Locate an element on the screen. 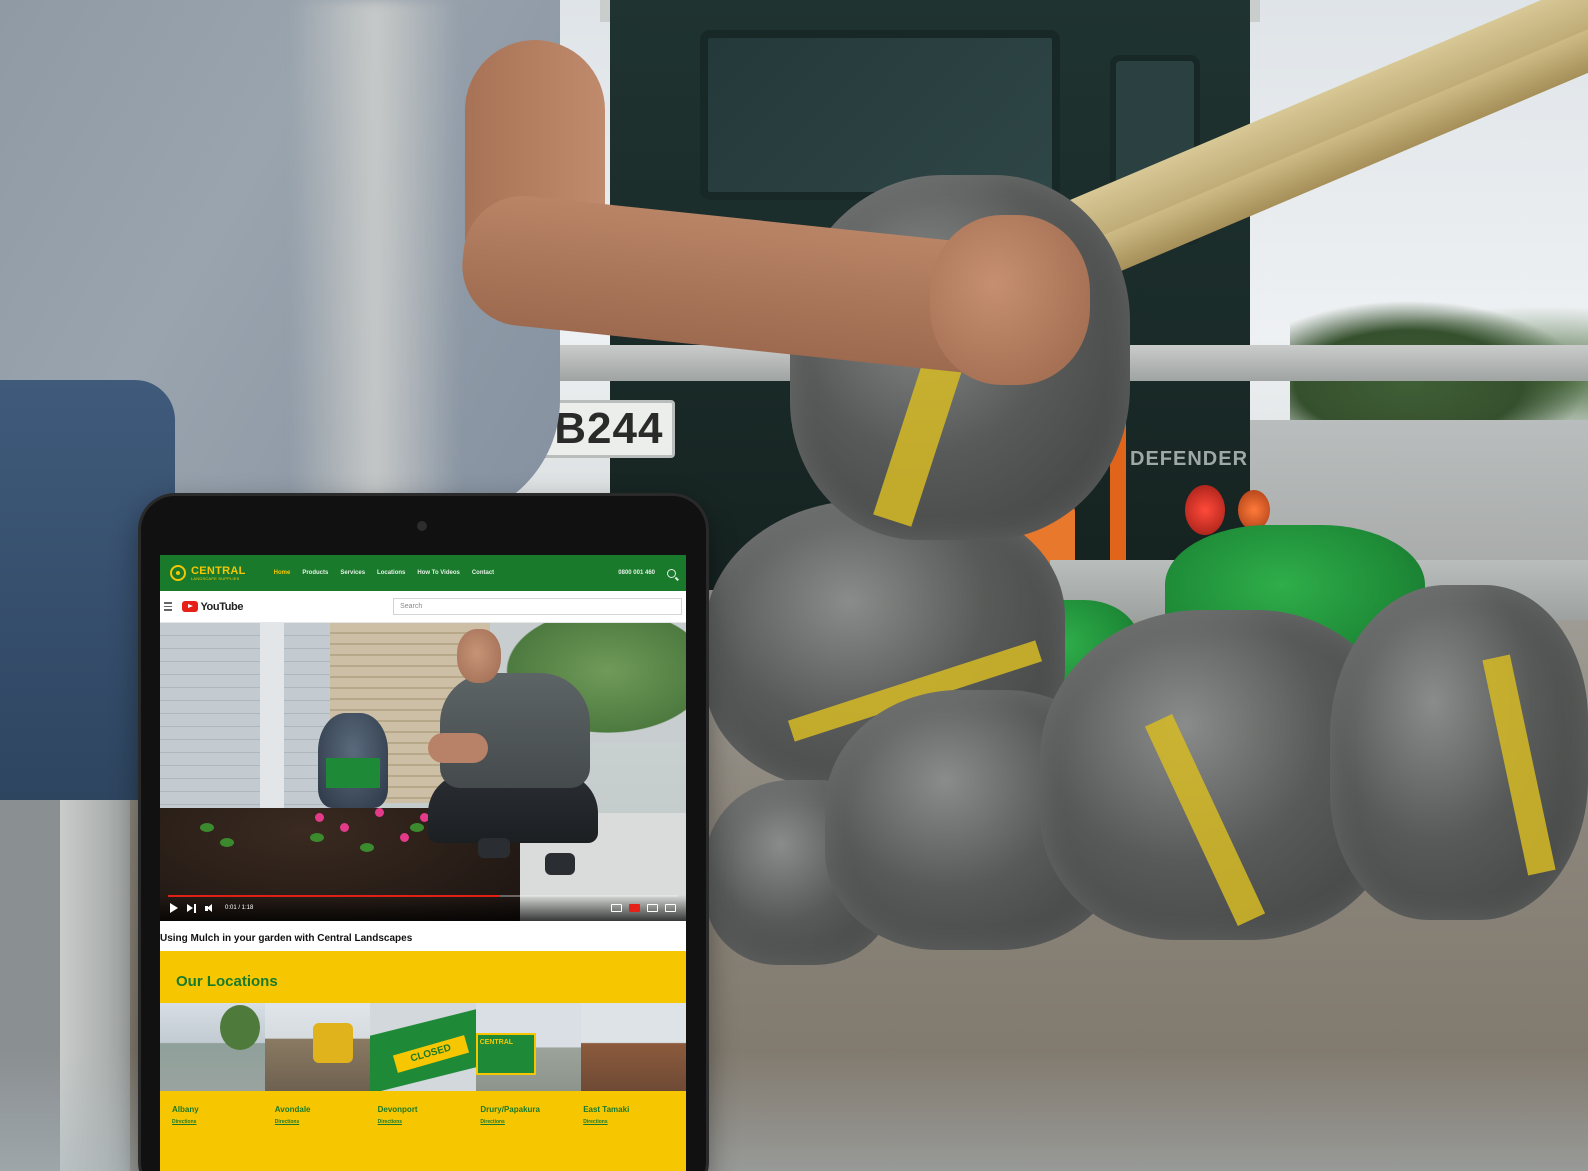 The width and height of the screenshot is (1588, 1171). location-item: Devonport Directions is located at coordinates (429, 1115).